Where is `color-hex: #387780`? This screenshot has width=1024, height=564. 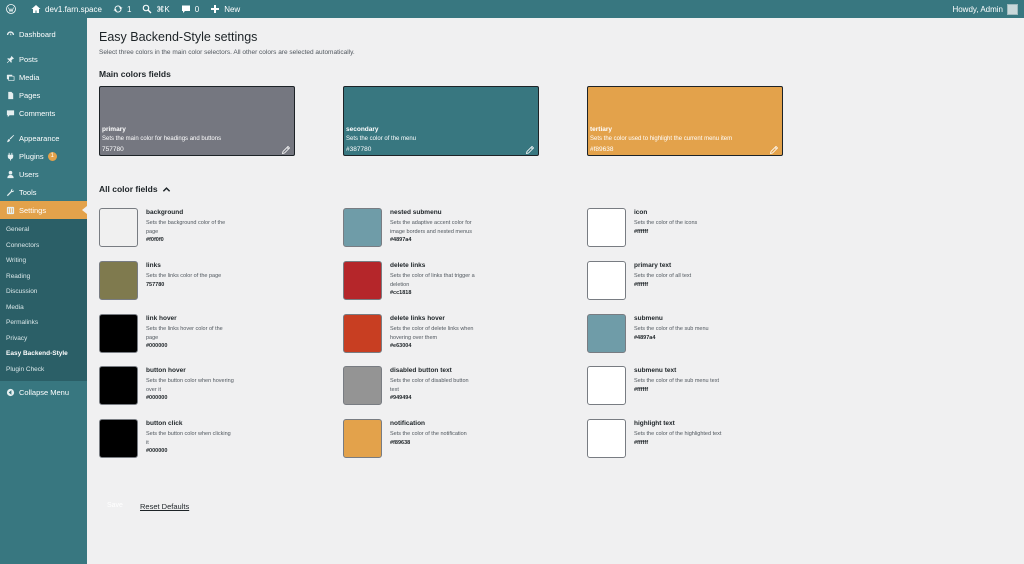 color-hex: #387780 is located at coordinates (359, 149).